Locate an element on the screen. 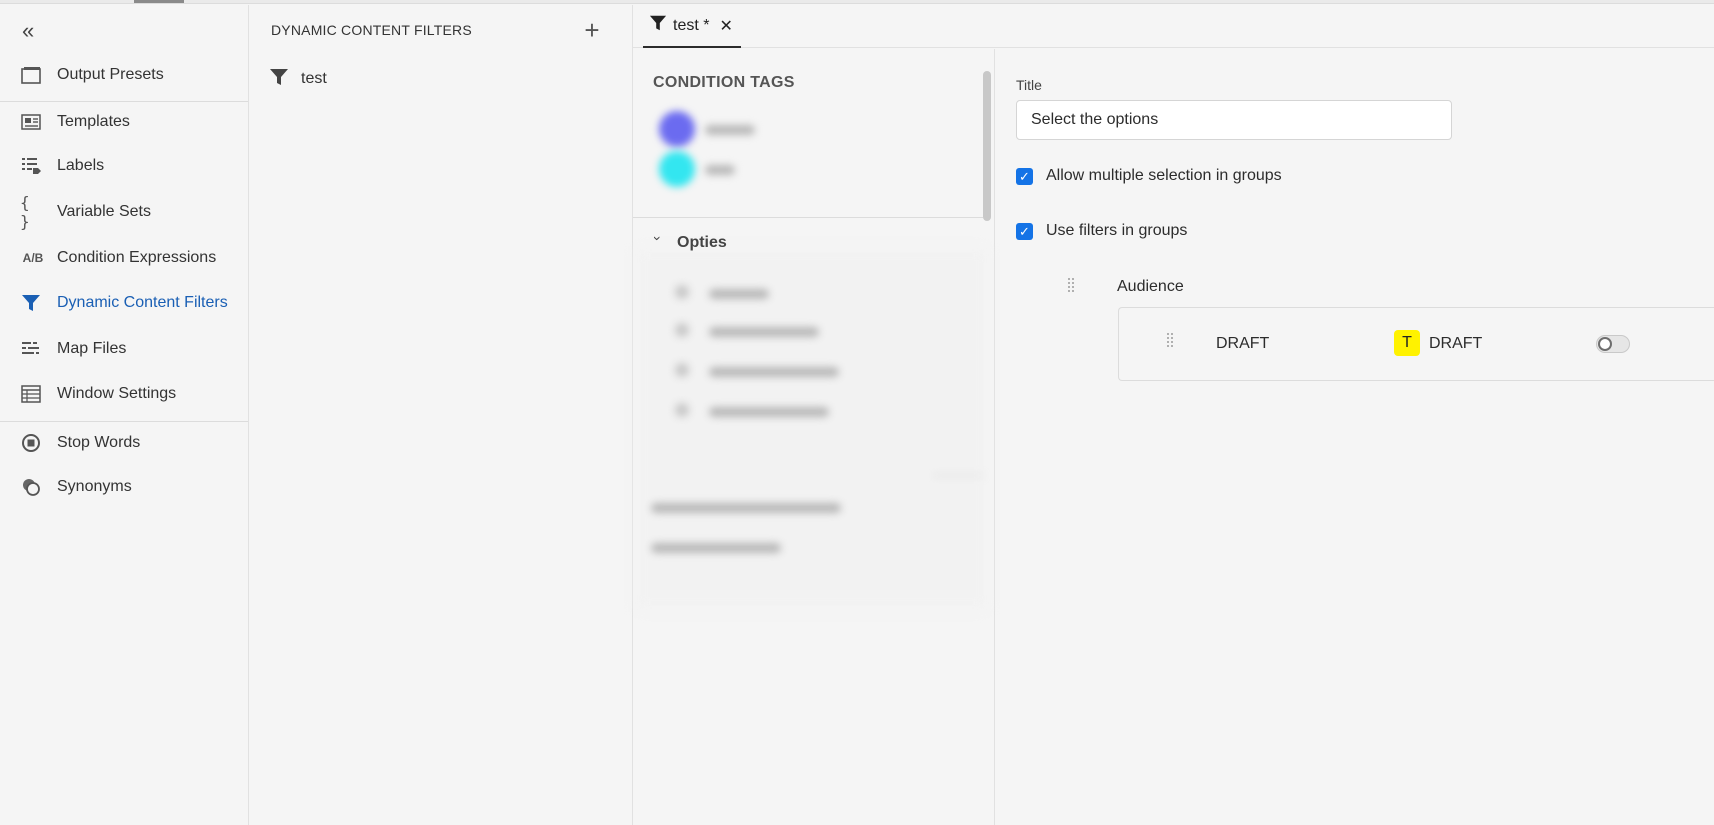  title-input is located at coordinates (1234, 120).